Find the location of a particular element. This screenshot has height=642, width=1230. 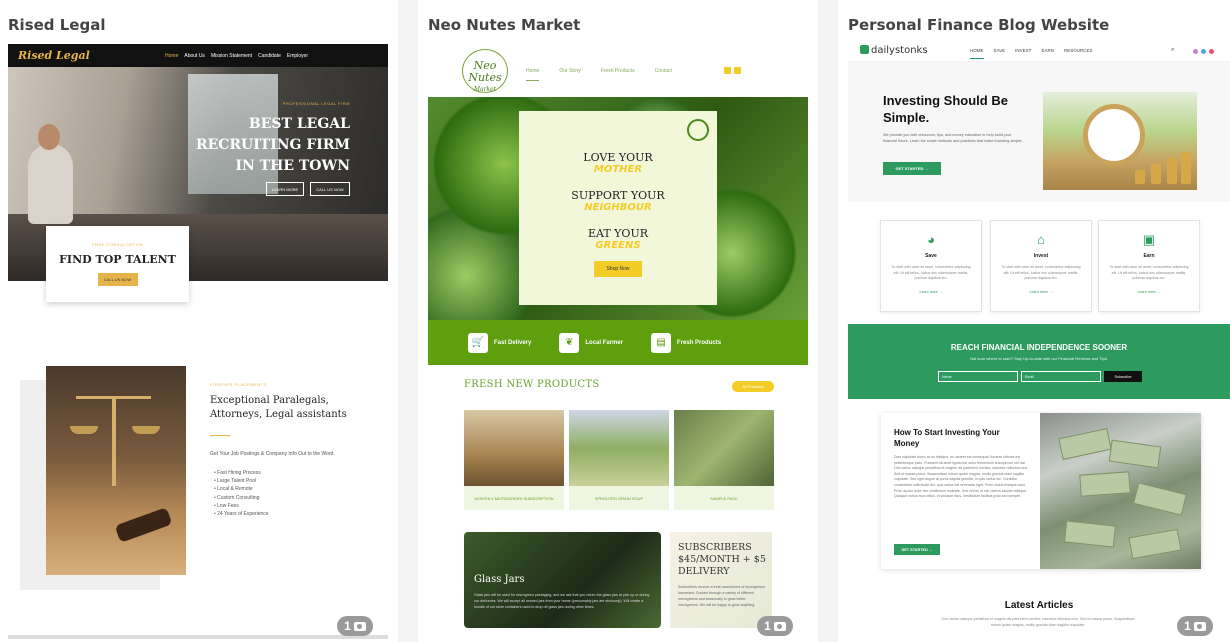

hero-script: GREENS is located at coordinates (618, 245).